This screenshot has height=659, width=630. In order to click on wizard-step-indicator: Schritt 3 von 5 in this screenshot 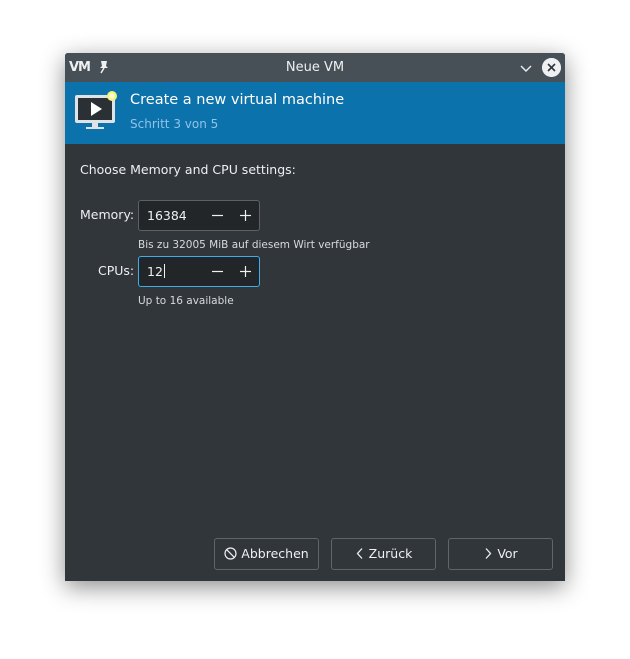, I will do `click(174, 124)`.